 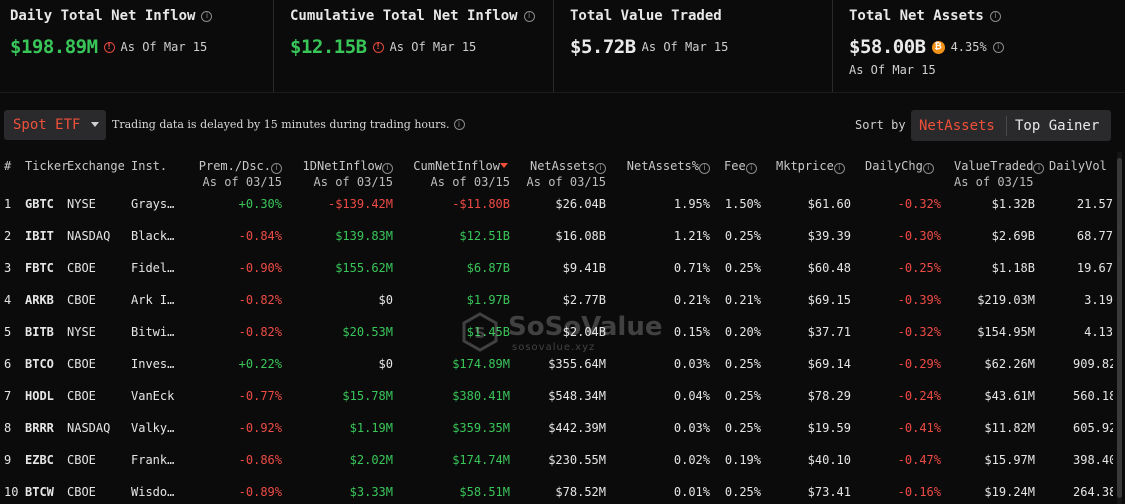 I want to click on cell-ticker: BTCO, so click(x=39, y=364).